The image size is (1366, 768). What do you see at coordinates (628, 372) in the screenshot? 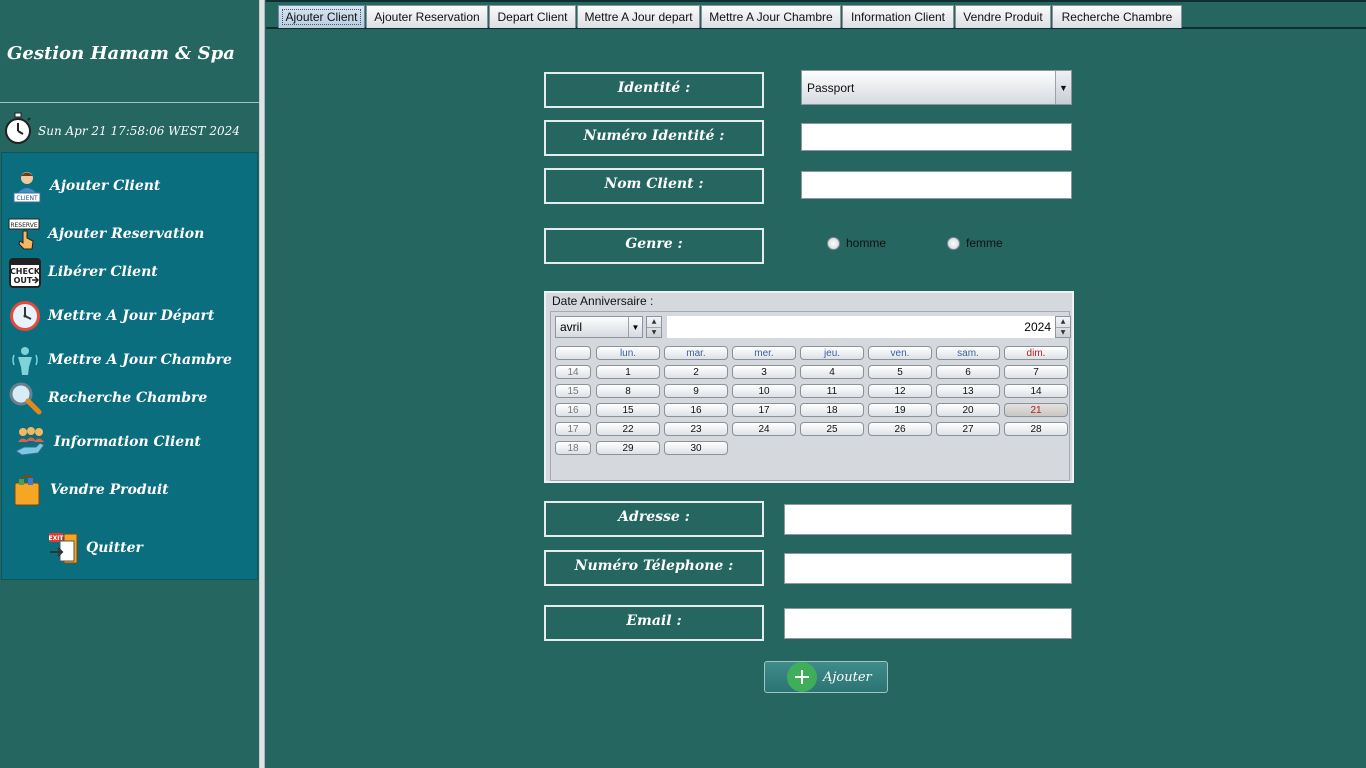
I see `calendar-day: 1` at bounding box center [628, 372].